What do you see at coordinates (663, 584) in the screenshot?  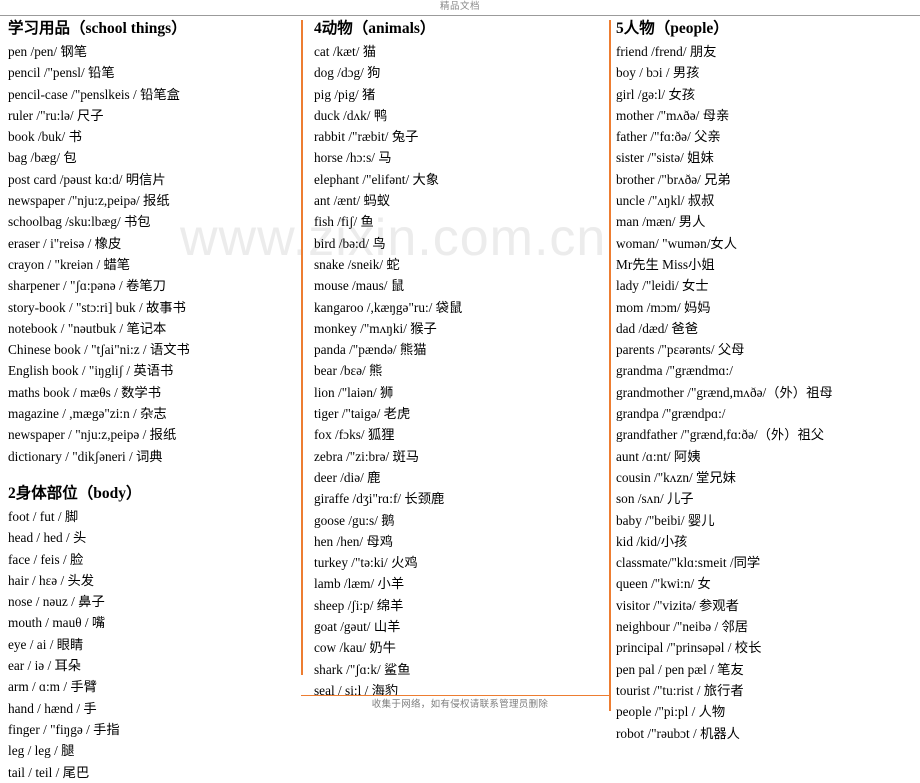 I see `list-item: queen /"kwi:n/ 女` at bounding box center [663, 584].